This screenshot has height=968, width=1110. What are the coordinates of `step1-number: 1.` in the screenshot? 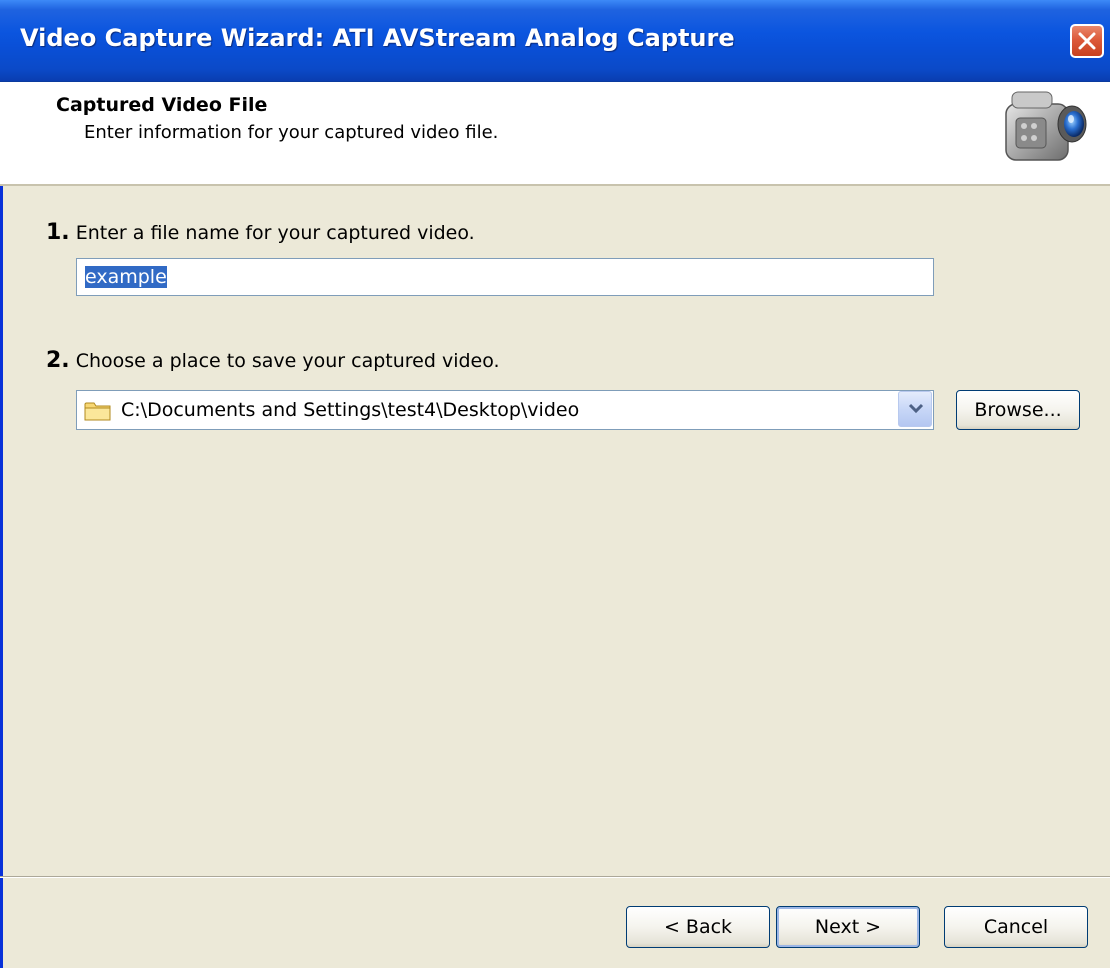 It's located at (58, 232).